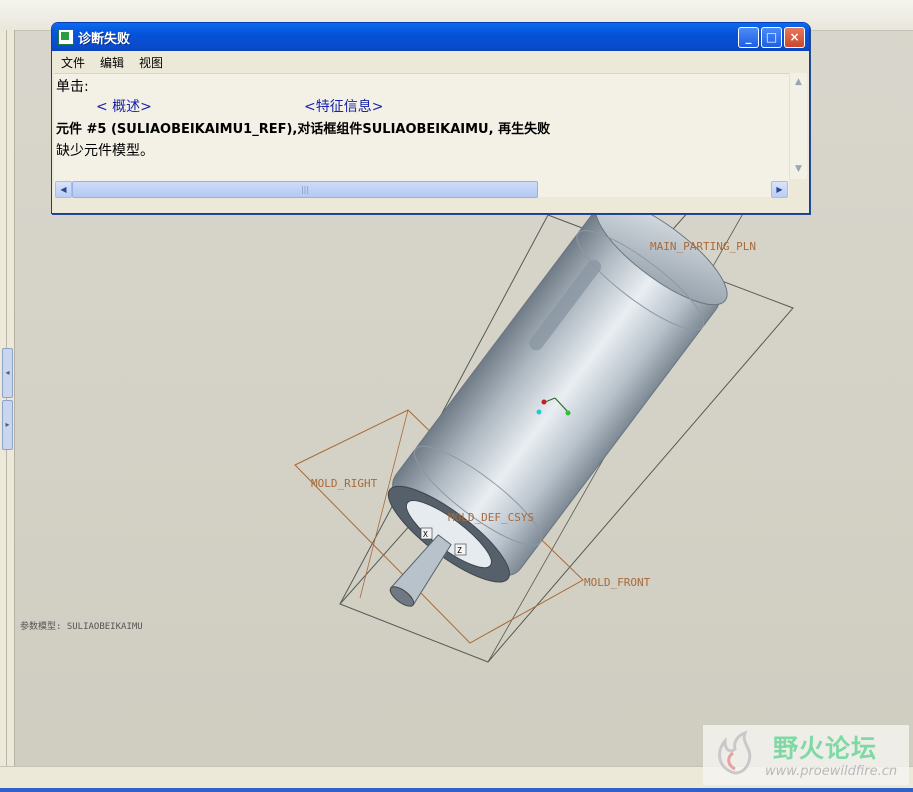  I want to click on minimize-button: _, so click(748, 37).